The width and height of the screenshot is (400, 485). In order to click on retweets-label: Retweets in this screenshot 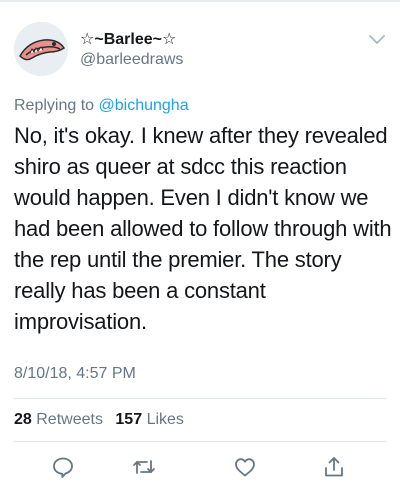, I will do `click(69, 419)`.